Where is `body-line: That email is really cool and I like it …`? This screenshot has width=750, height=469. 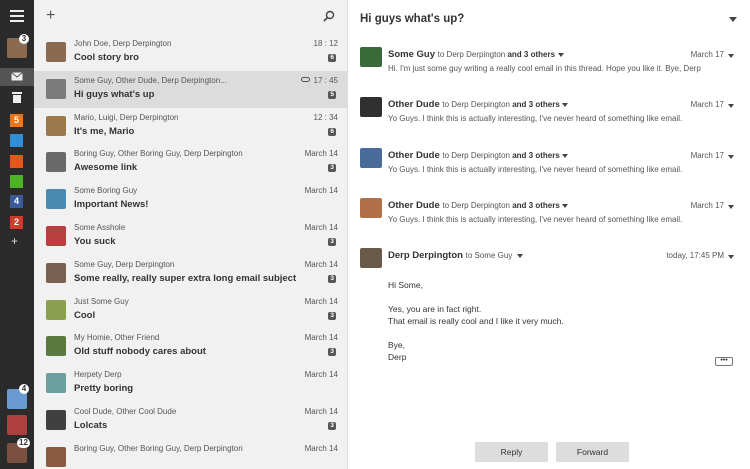 body-line: That email is really cool and I like it … is located at coordinates (476, 321).